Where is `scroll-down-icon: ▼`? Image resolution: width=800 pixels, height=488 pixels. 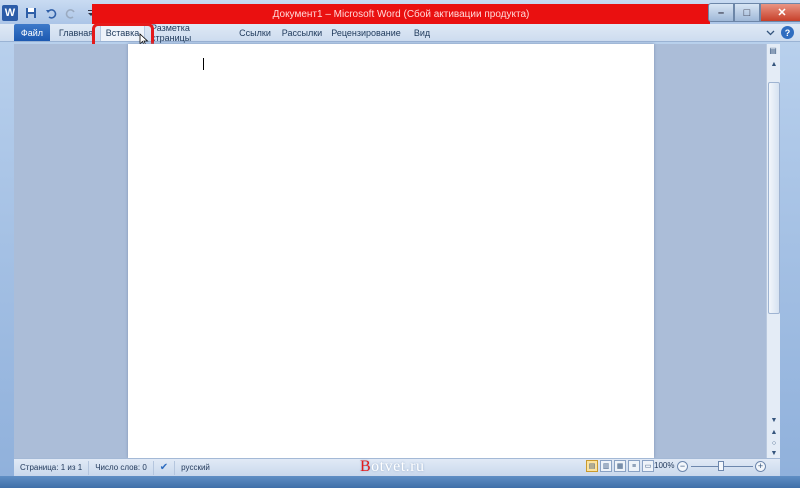 scroll-down-icon: ▼ is located at coordinates (774, 420).